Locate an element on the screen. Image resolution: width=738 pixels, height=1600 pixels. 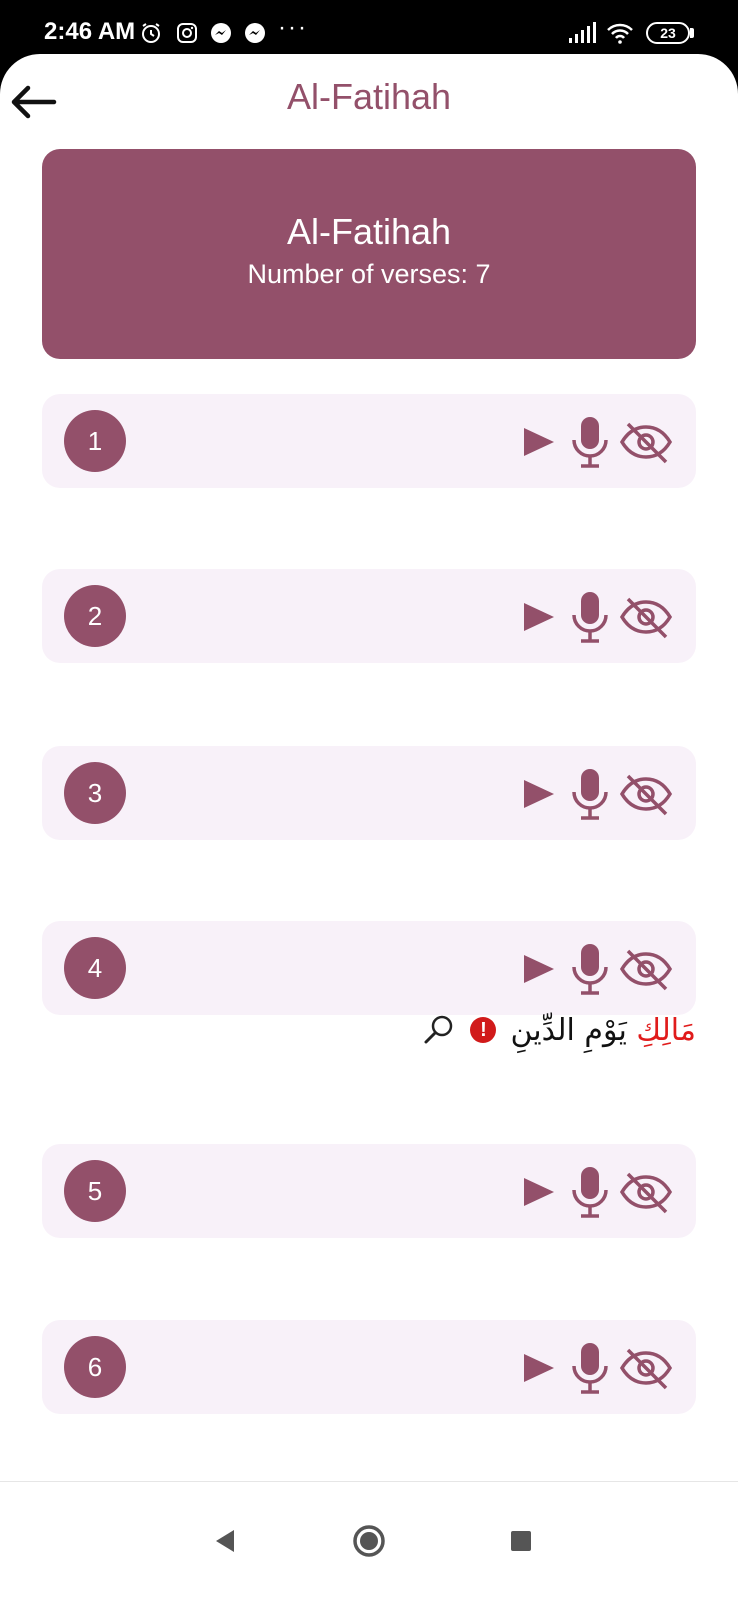
magnifier-icon is located at coordinates (438, 1029).